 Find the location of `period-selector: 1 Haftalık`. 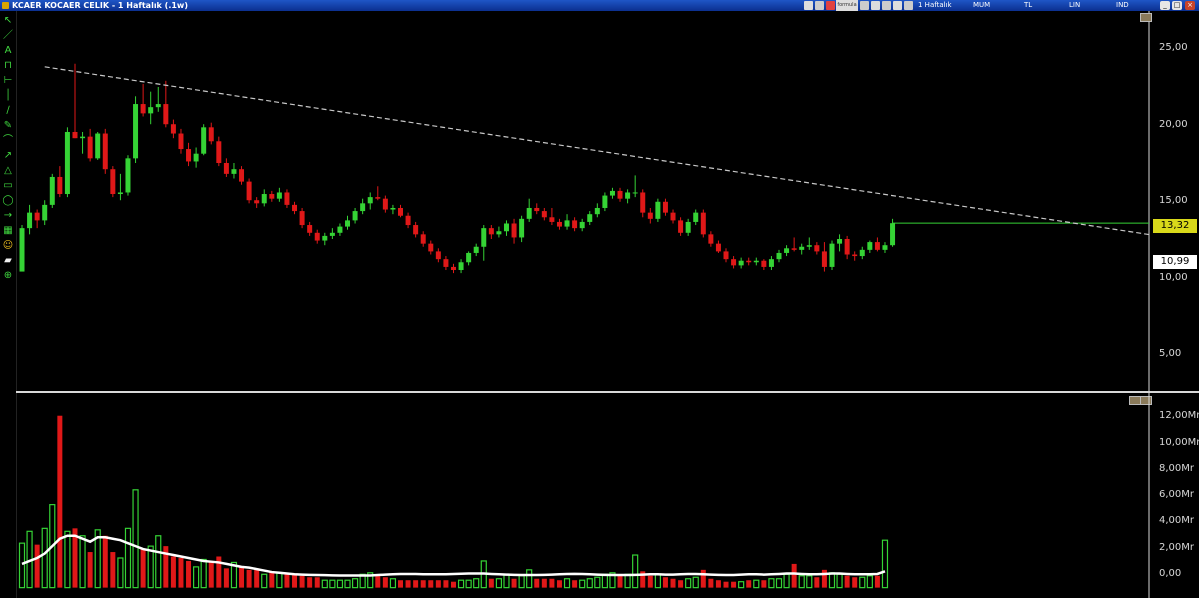

period-selector: 1 Haftalık is located at coordinates (935, 5).